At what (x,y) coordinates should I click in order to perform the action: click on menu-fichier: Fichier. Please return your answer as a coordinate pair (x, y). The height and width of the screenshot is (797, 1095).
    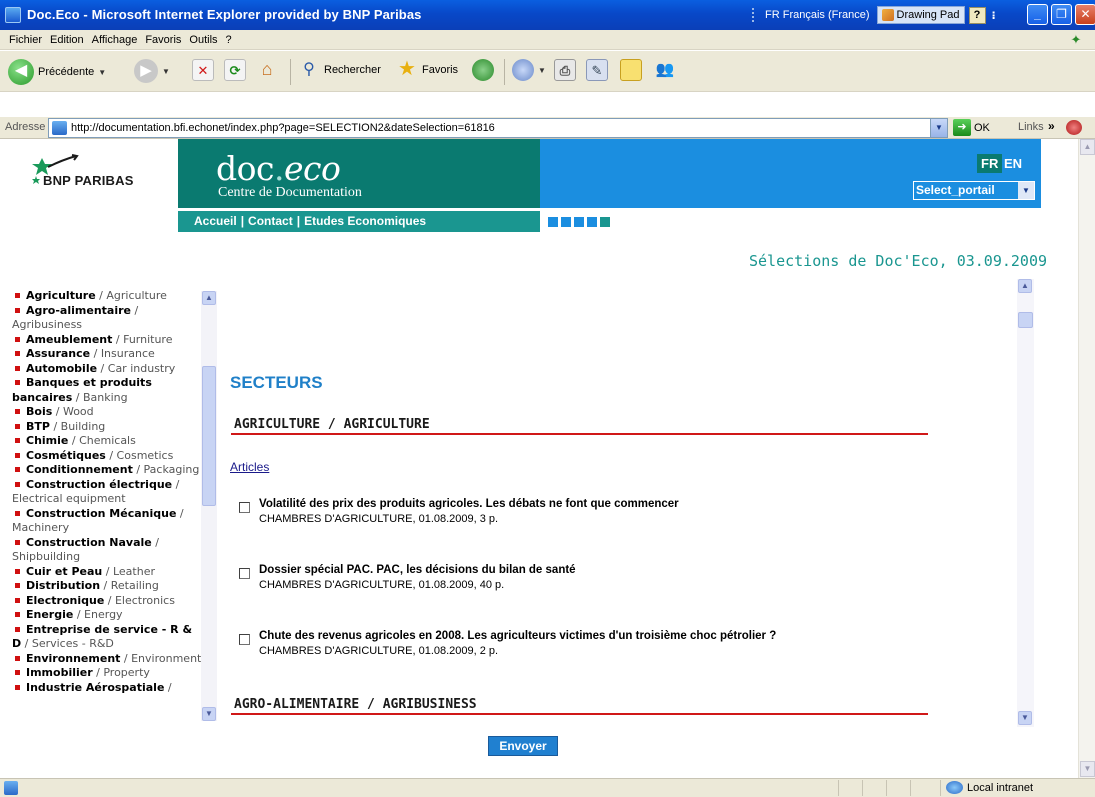
    Looking at the image, I should click on (25, 40).